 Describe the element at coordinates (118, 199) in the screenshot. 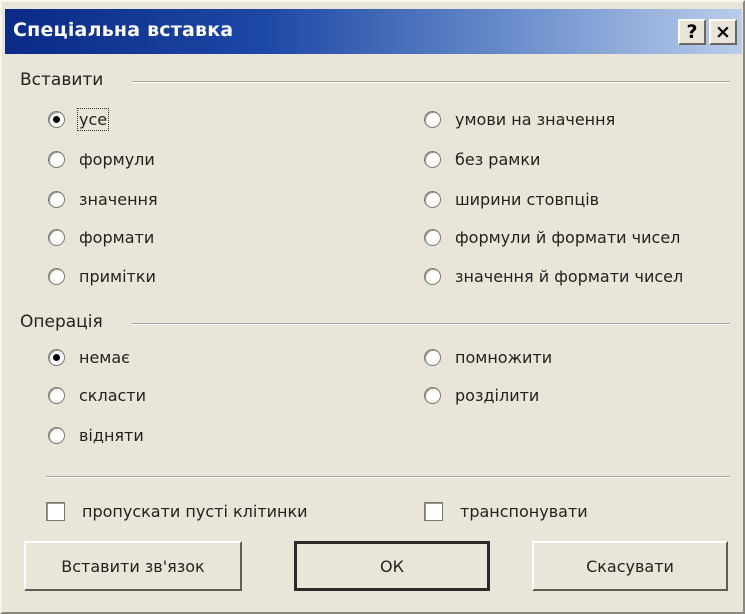

I see `paste-option-label: значення` at that location.